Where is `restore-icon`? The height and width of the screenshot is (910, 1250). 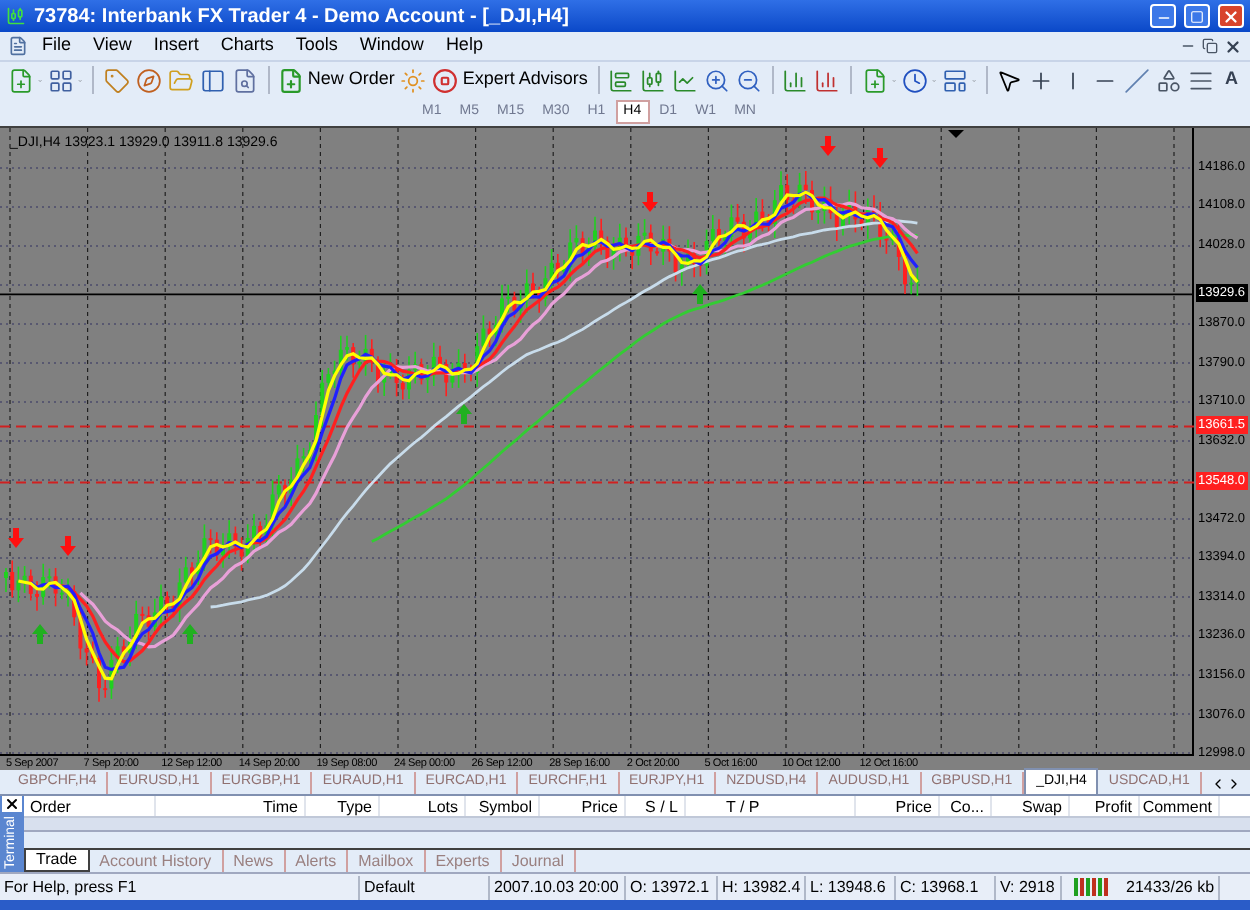
restore-icon is located at coordinates (1210, 46).